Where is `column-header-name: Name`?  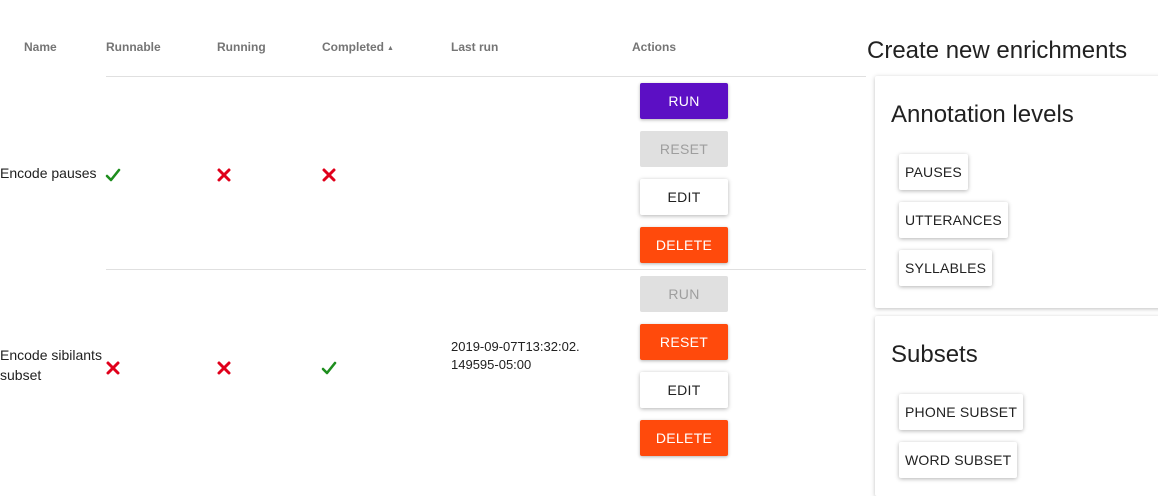 column-header-name: Name is located at coordinates (40, 47).